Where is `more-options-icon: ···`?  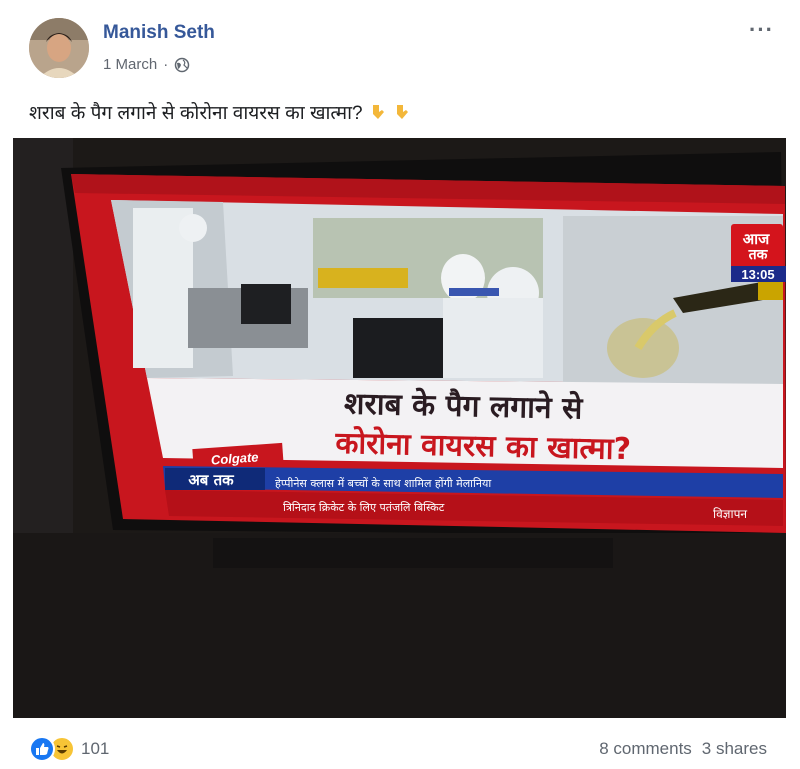
more-options-icon: ··· is located at coordinates (761, 30).